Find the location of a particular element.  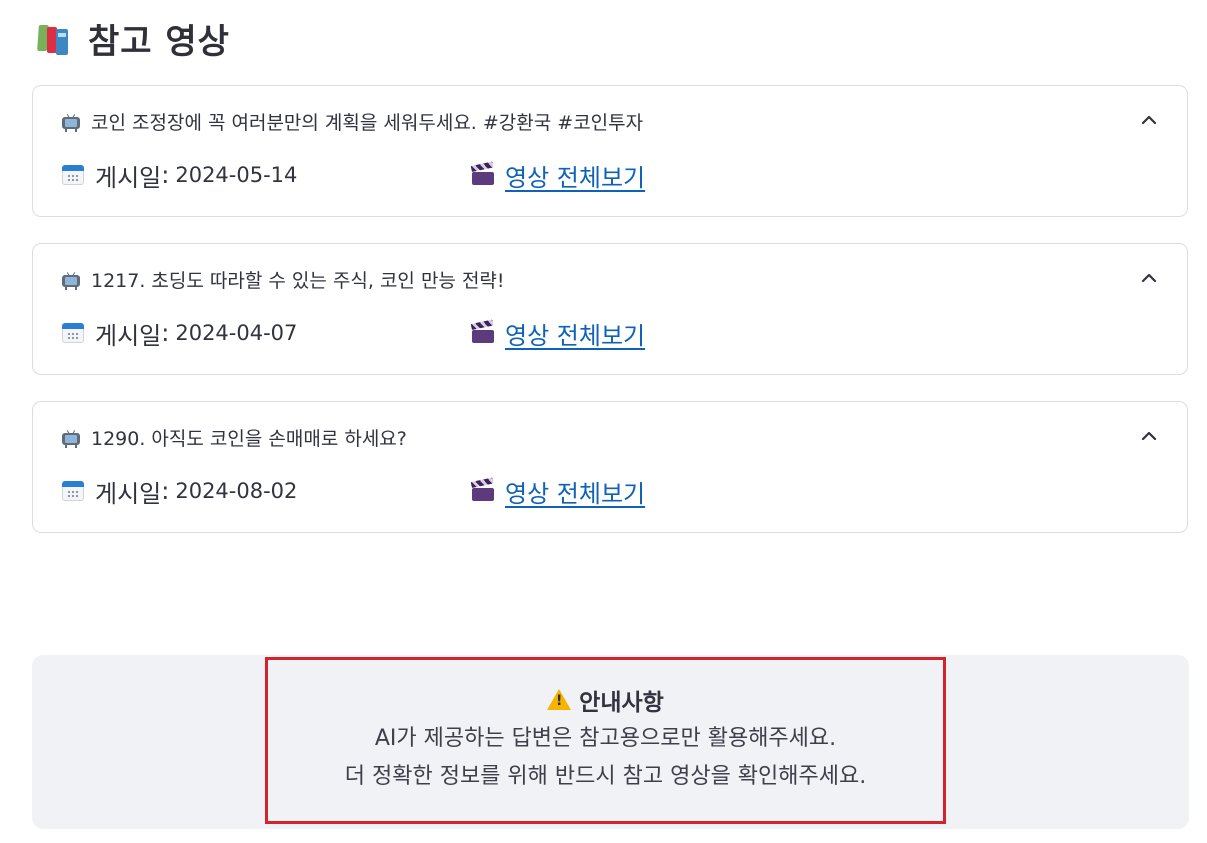

video-title: 코인 조정장에 꼭 여러분만의 계획을 세워두세요. #강환국 #코인투자 is located at coordinates (367, 123).